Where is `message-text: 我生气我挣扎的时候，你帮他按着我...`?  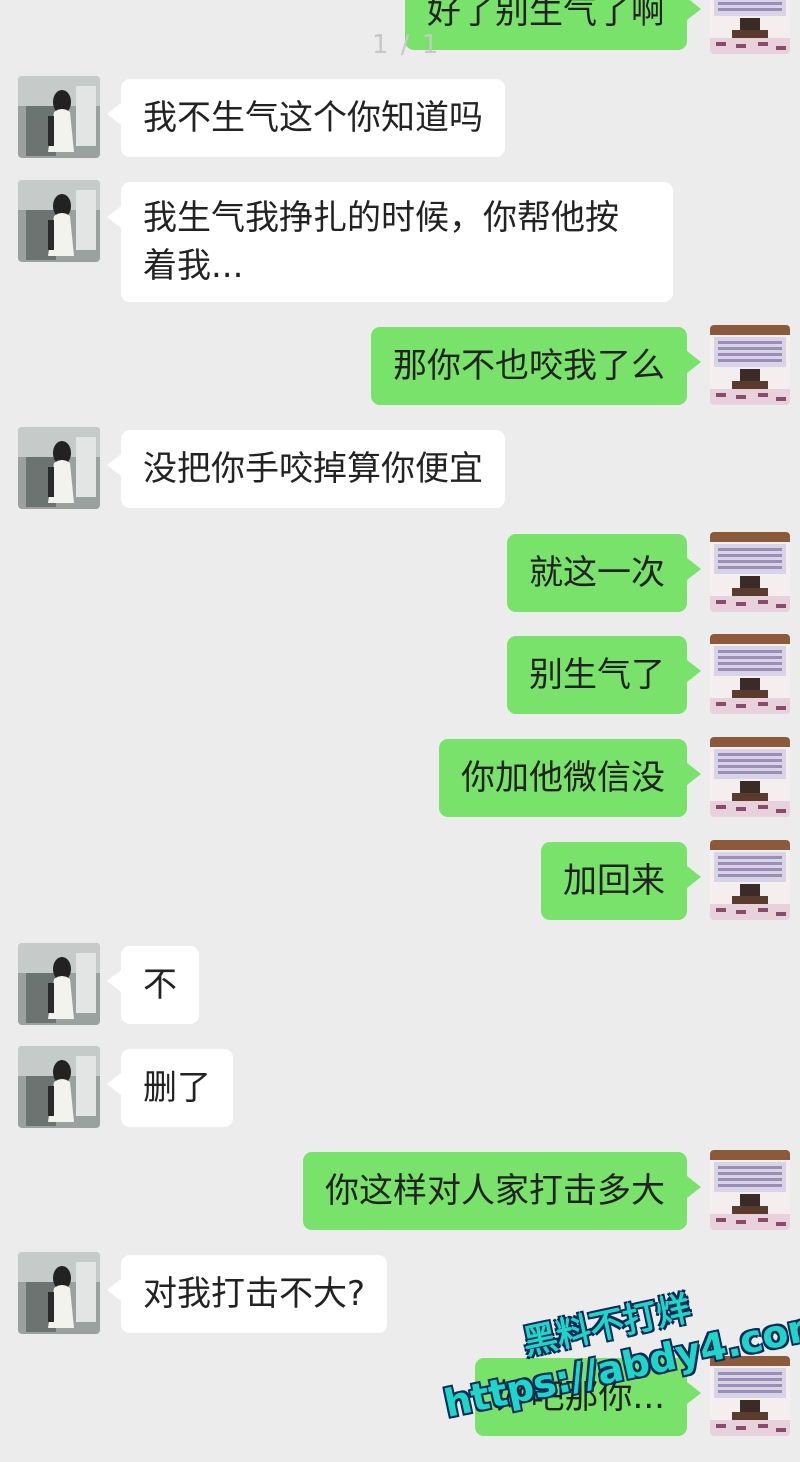 message-text: 我生气我挣扎的时候，你帮他按着我... is located at coordinates (381, 242).